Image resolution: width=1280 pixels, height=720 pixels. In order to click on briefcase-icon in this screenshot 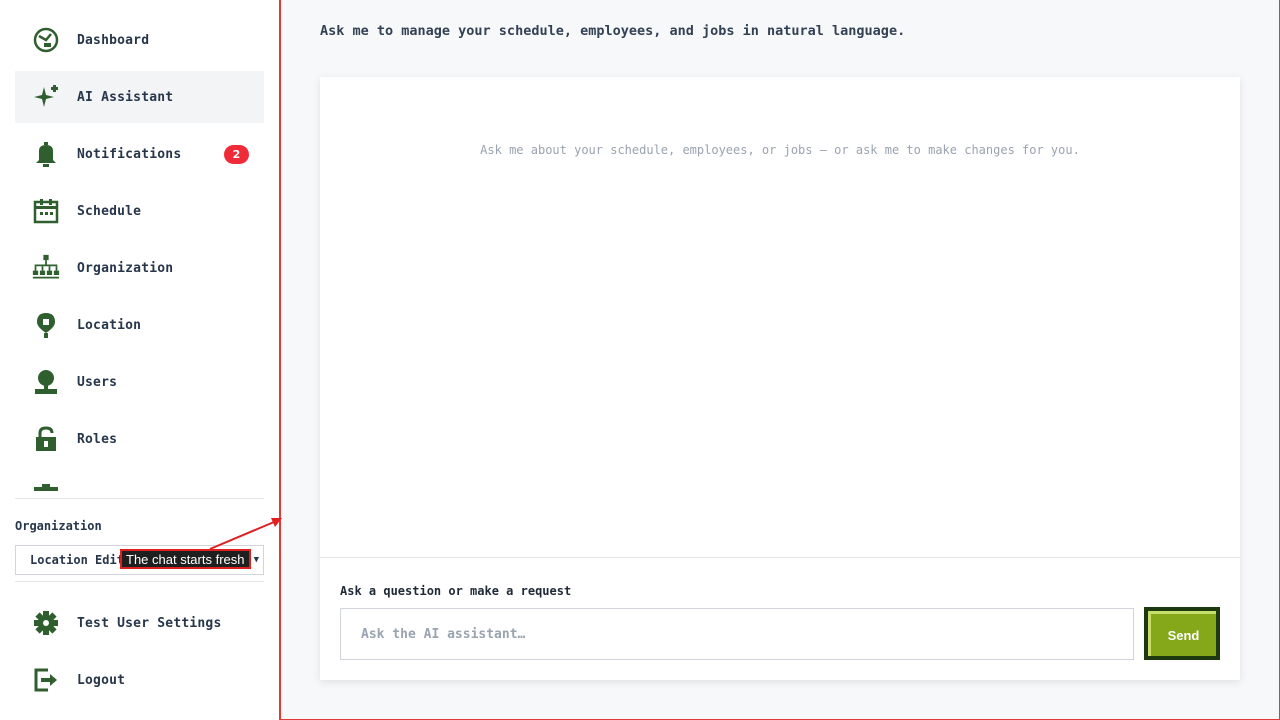, I will do `click(46, 487)`.